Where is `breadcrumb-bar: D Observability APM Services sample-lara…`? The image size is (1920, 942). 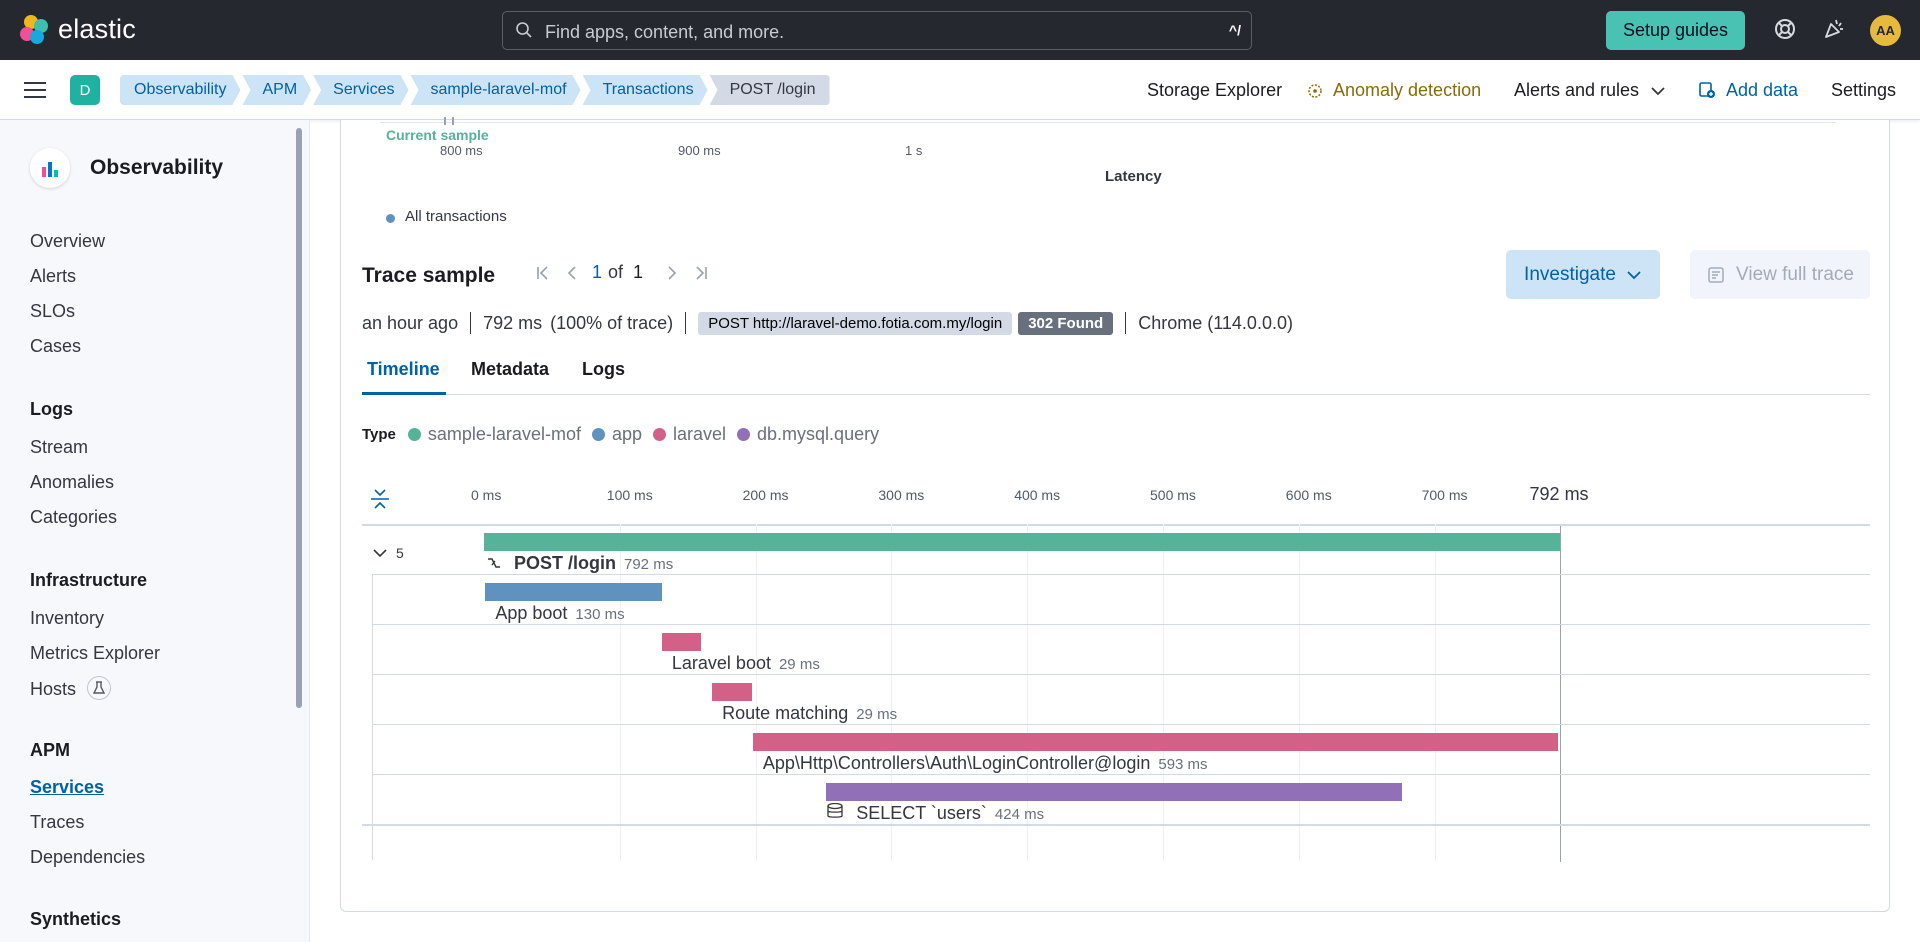 breadcrumb-bar: D Observability APM Services sample-lara… is located at coordinates (960, 90).